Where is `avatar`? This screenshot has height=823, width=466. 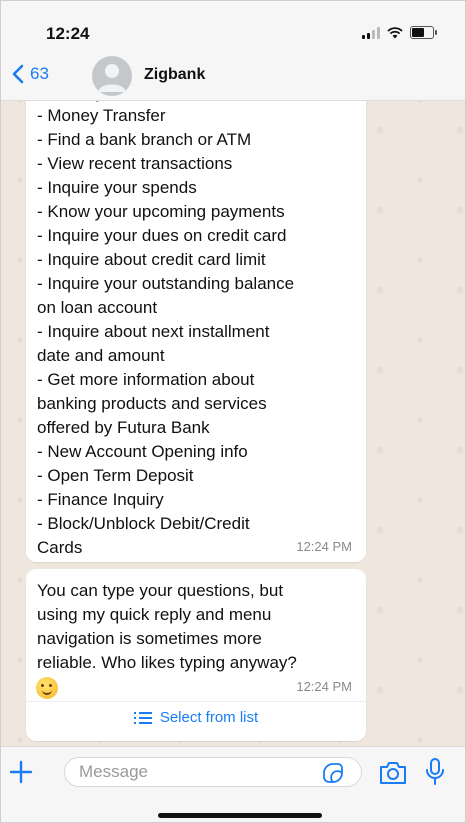
avatar is located at coordinates (112, 76).